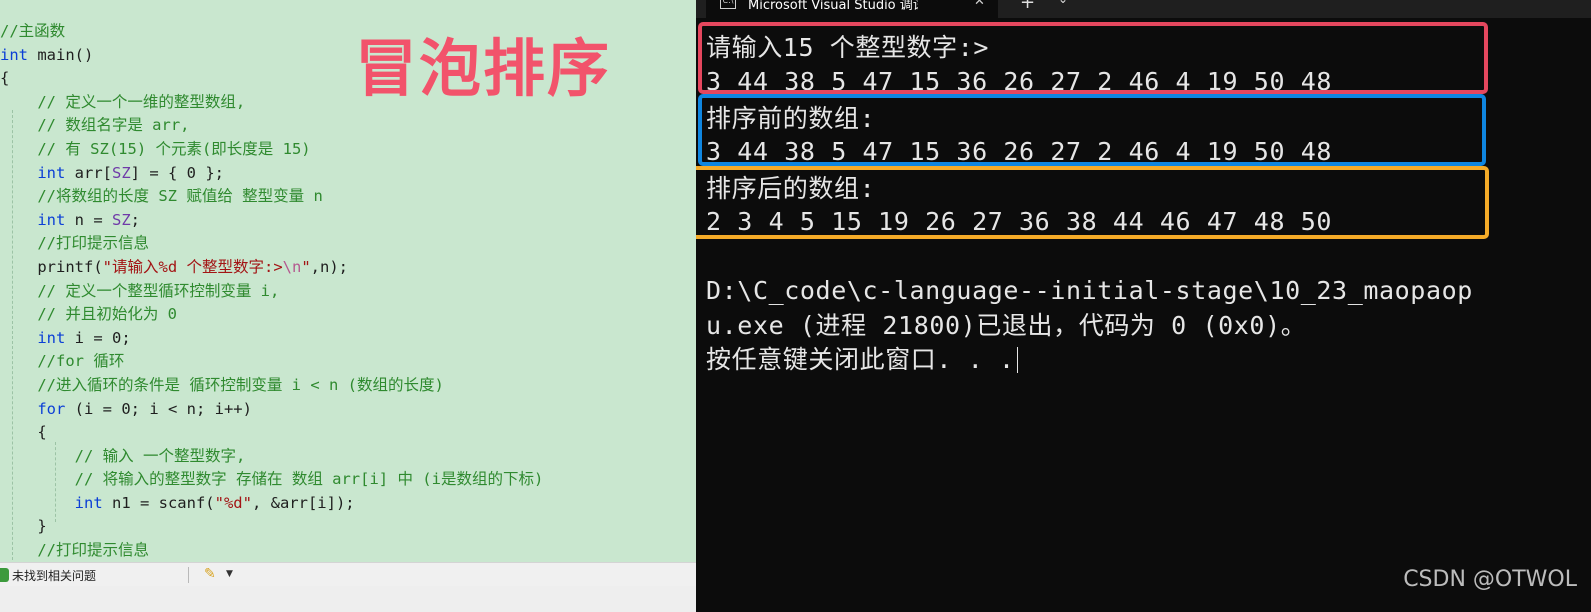 The image size is (1591, 612). I want to click on console-icon: C:\, so click(728, 4).